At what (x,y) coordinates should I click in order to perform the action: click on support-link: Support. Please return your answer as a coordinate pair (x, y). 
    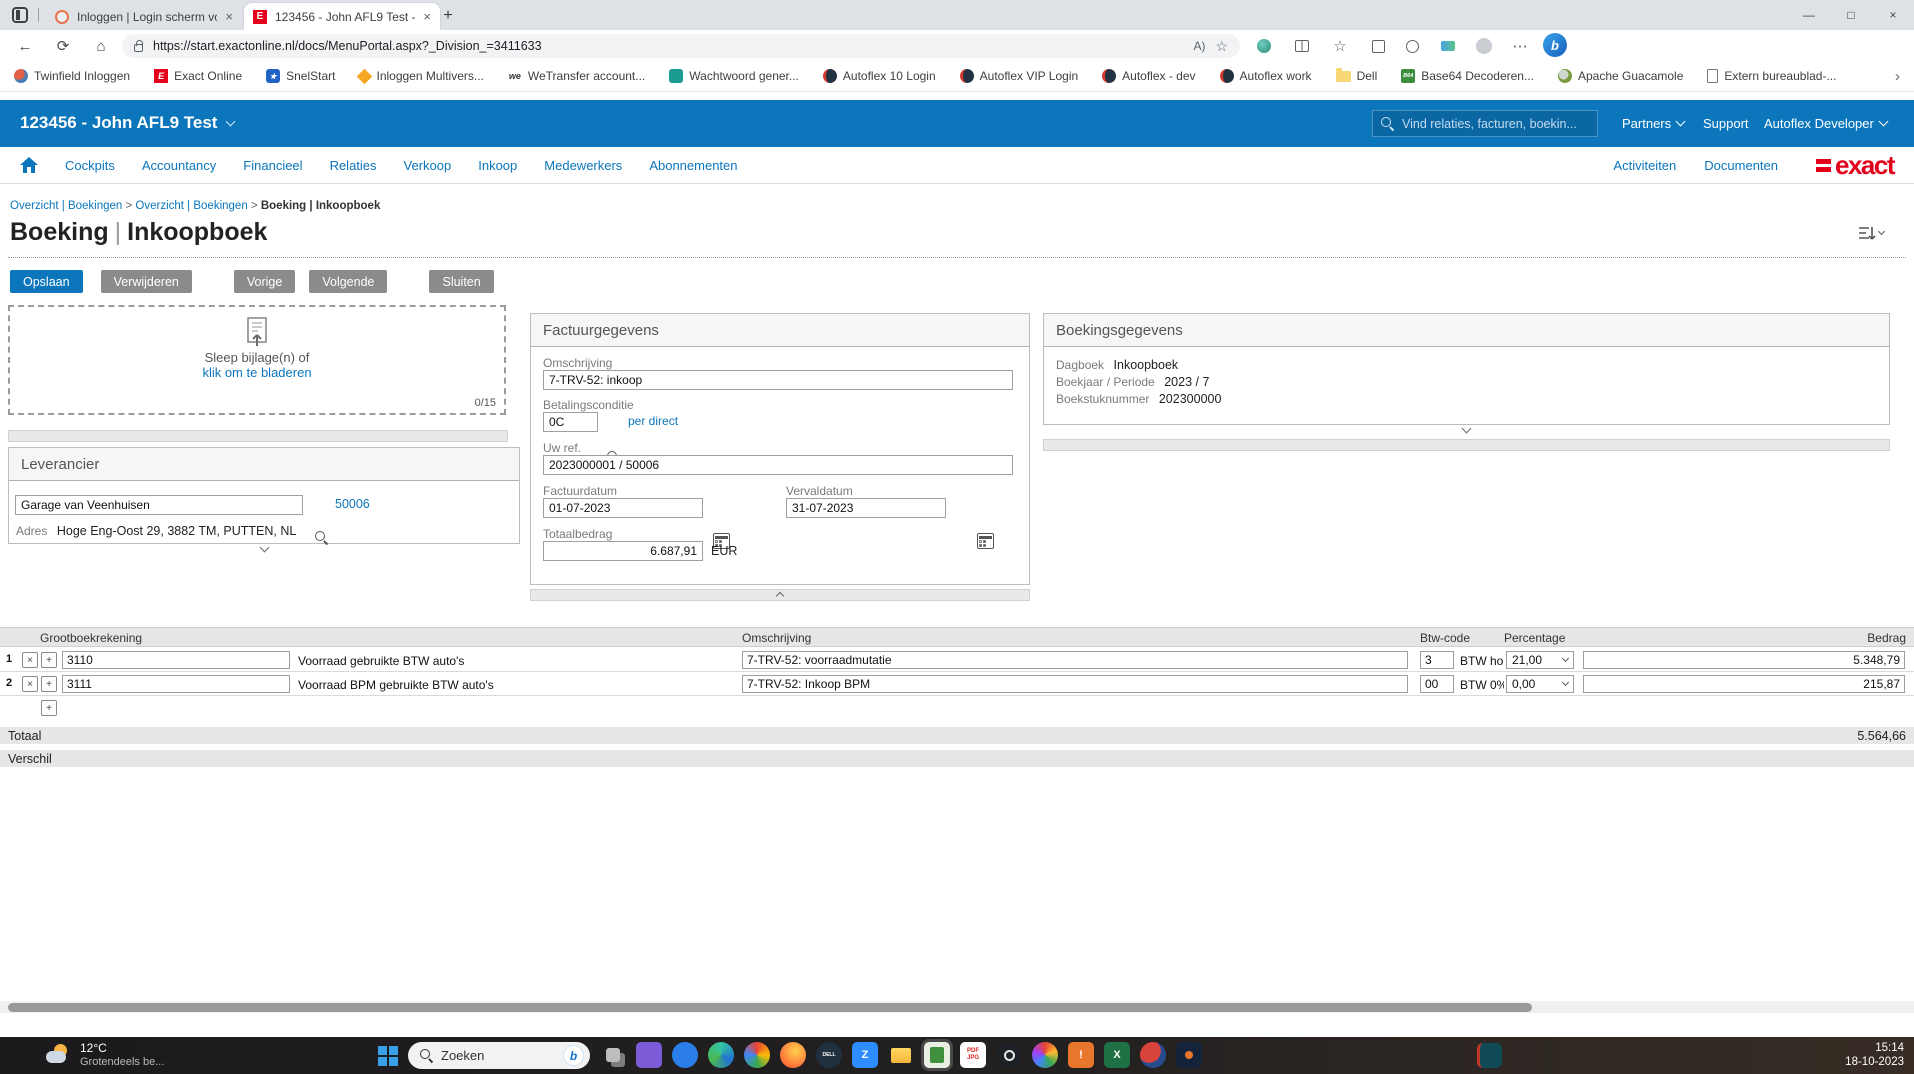
    Looking at the image, I should click on (1726, 123).